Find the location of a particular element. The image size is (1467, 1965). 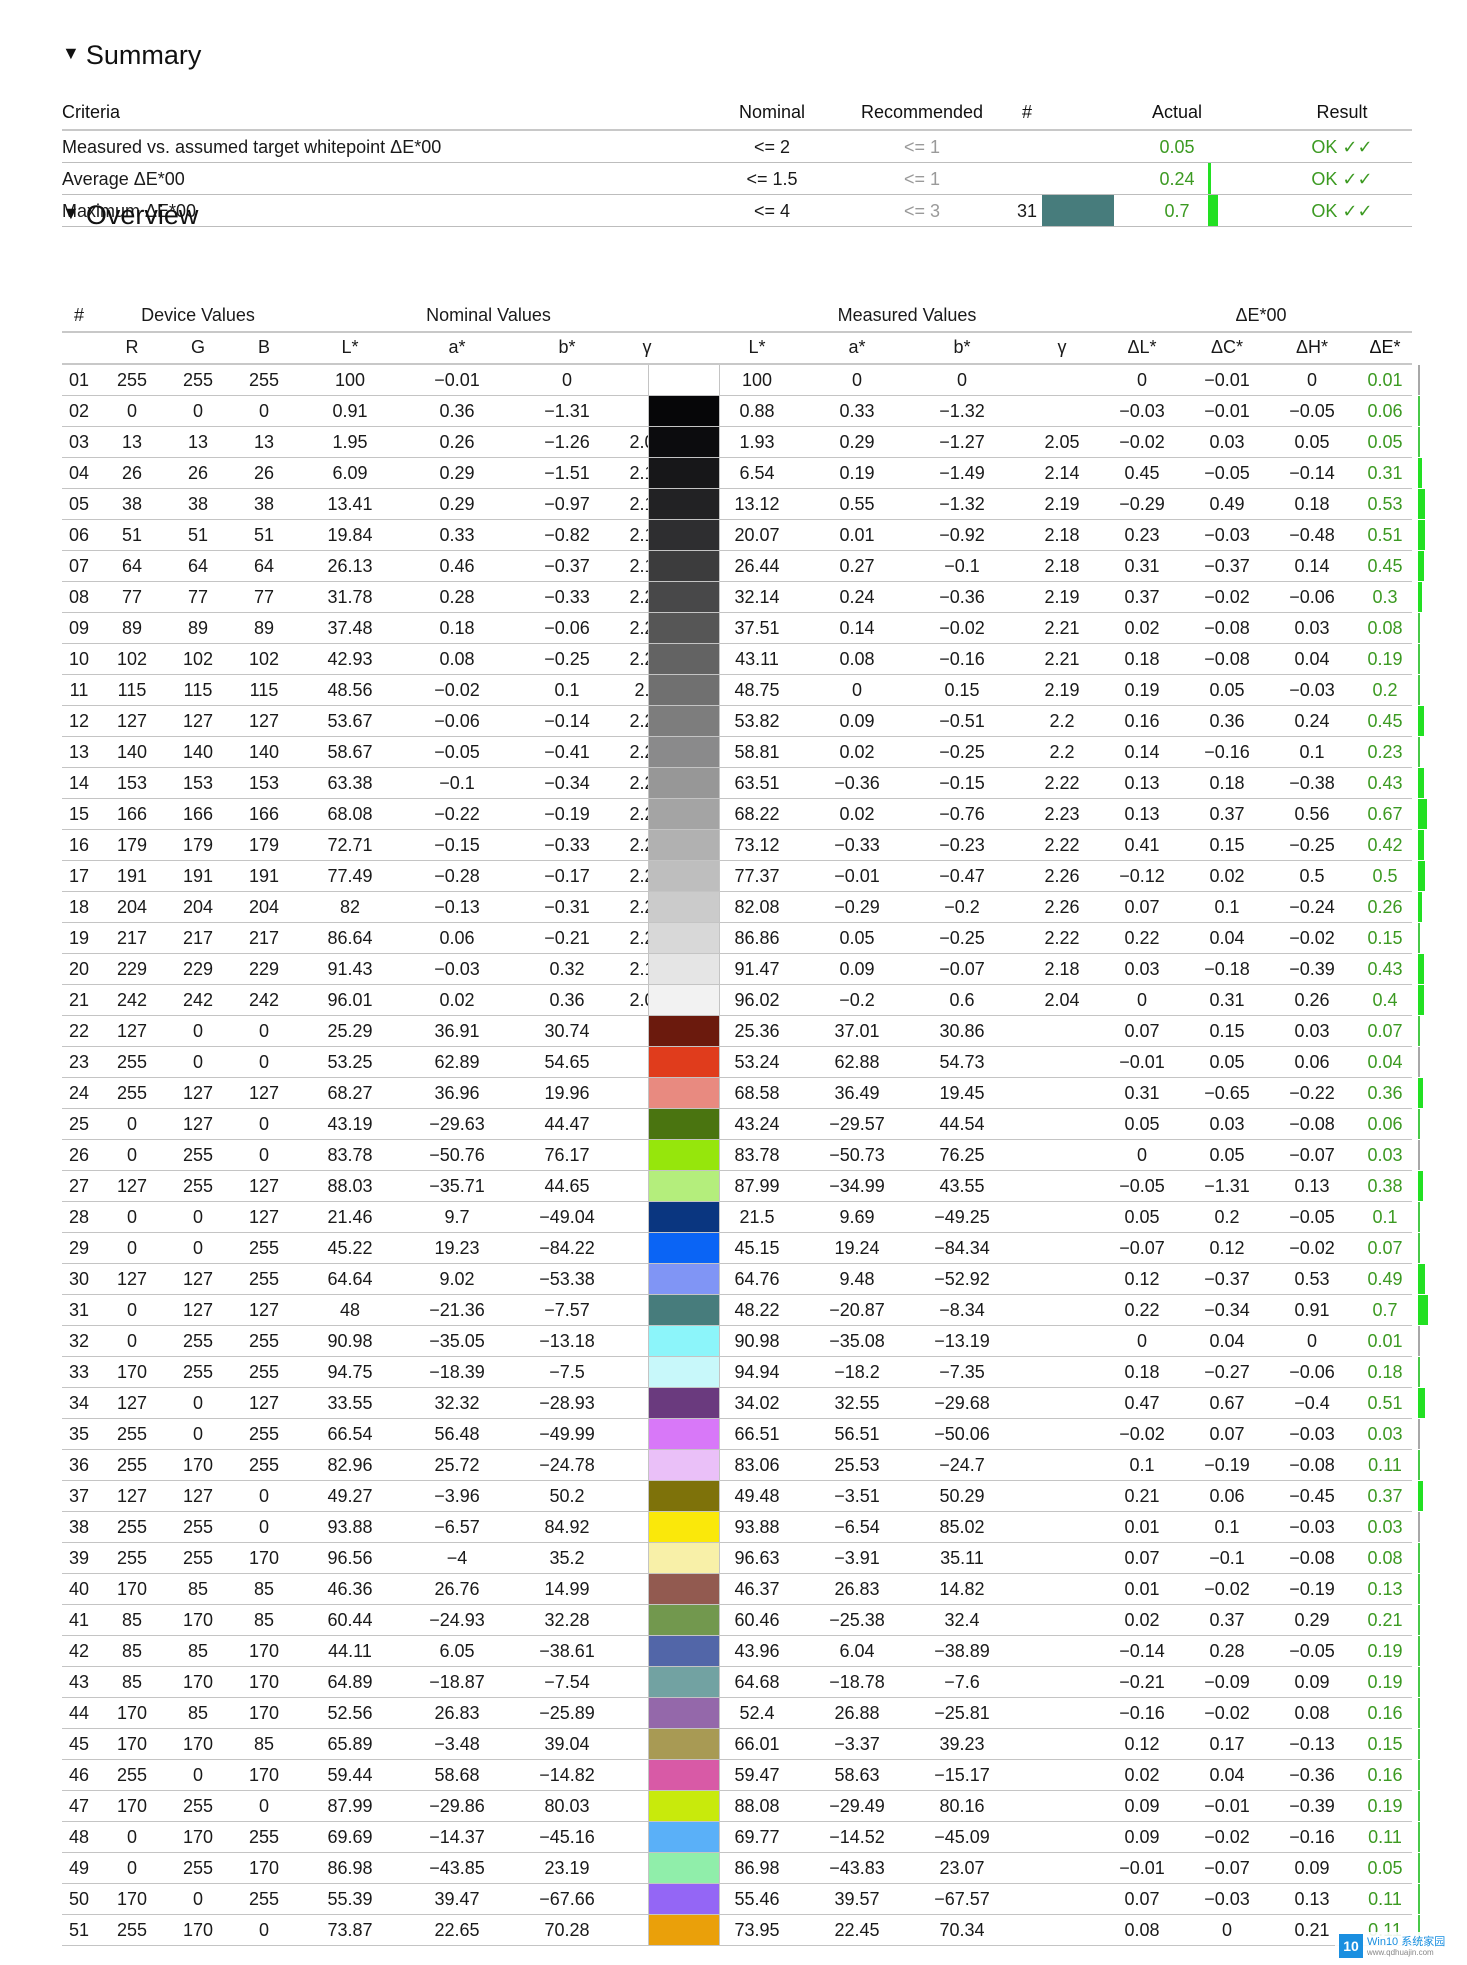

nominal-a: 62.89 is located at coordinates (457, 1062).